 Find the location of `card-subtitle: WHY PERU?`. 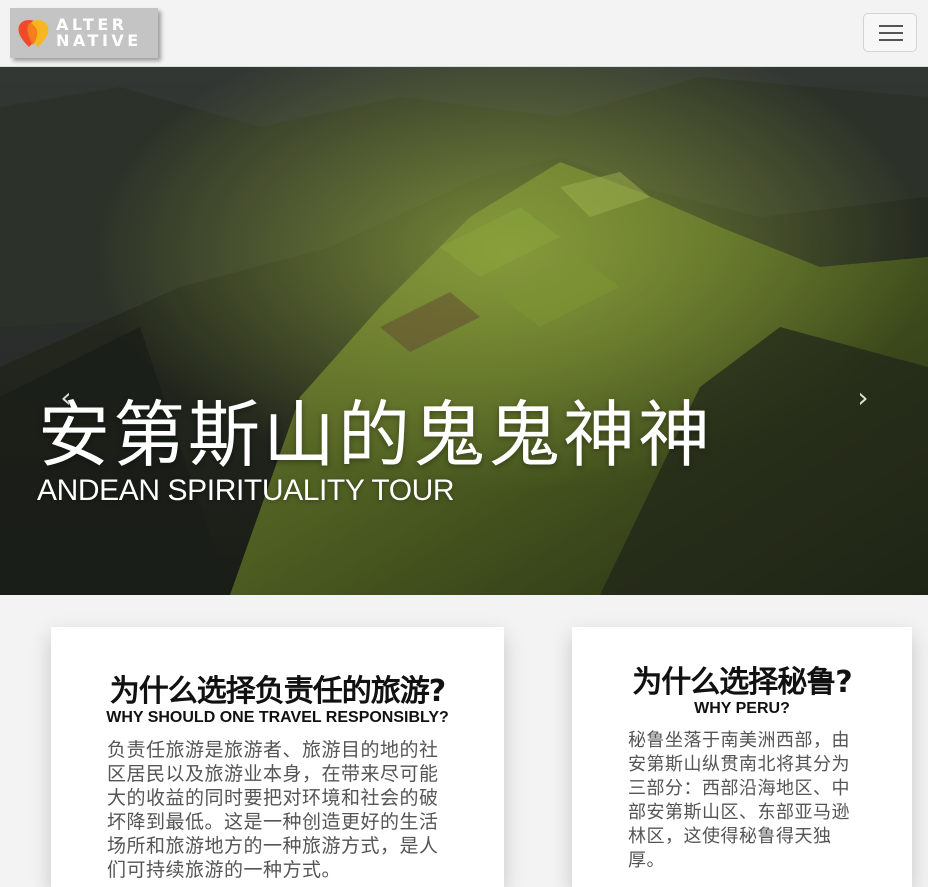

card-subtitle: WHY PERU? is located at coordinates (742, 708).